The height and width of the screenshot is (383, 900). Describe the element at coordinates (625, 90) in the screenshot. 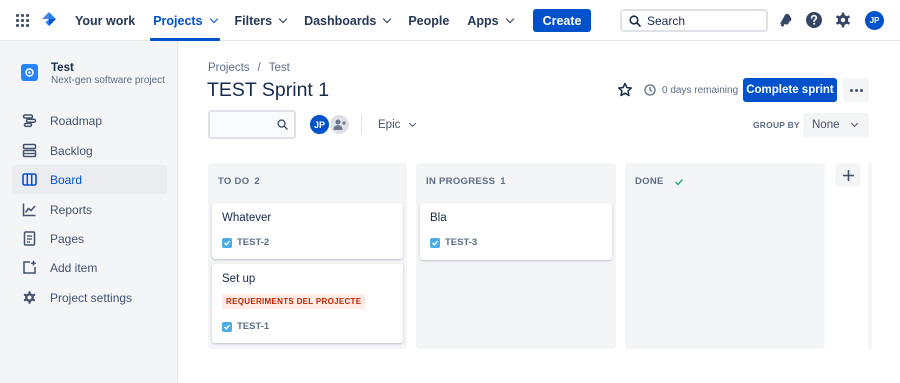

I see `star-icon` at that location.